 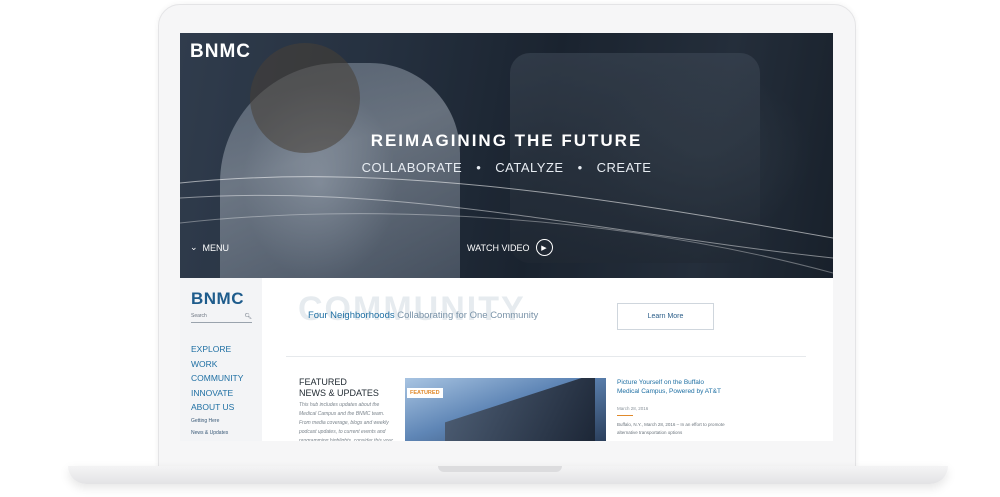 I want to click on chevron-down-icon: ⌄, so click(x=194, y=247).